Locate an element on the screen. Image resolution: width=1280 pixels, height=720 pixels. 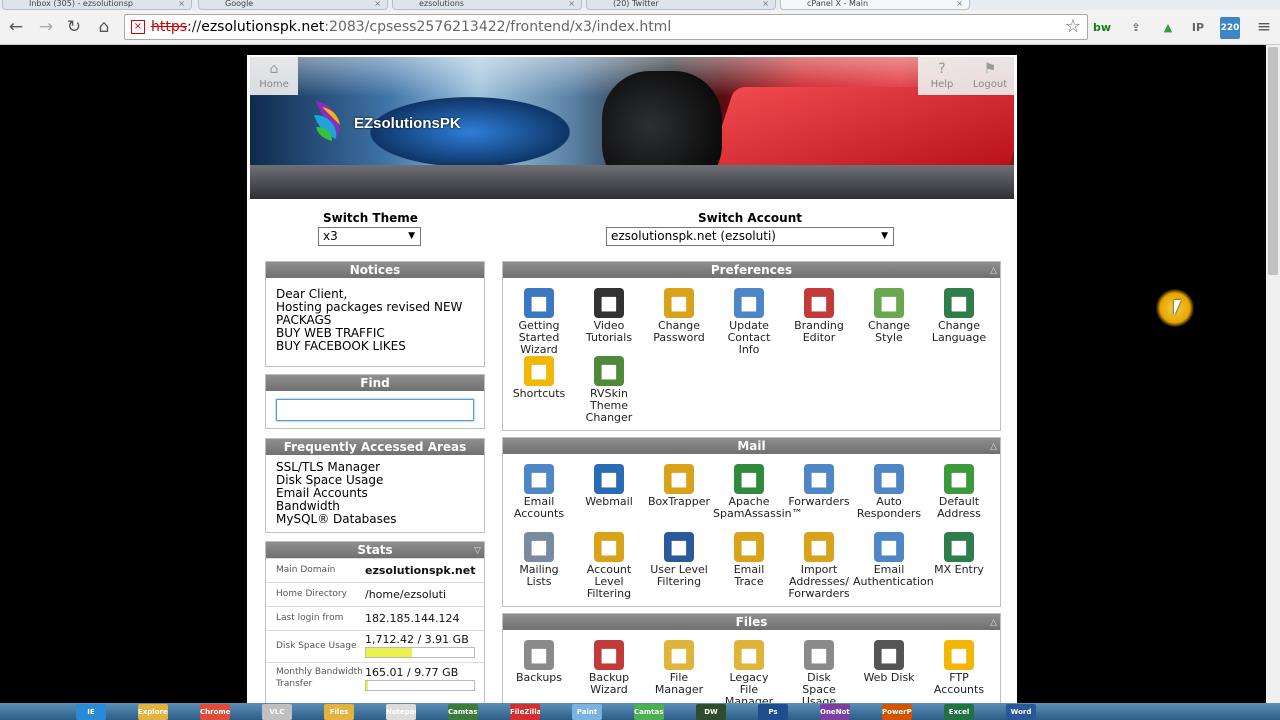
taskbar-app-paint: Paint is located at coordinates (587, 712).